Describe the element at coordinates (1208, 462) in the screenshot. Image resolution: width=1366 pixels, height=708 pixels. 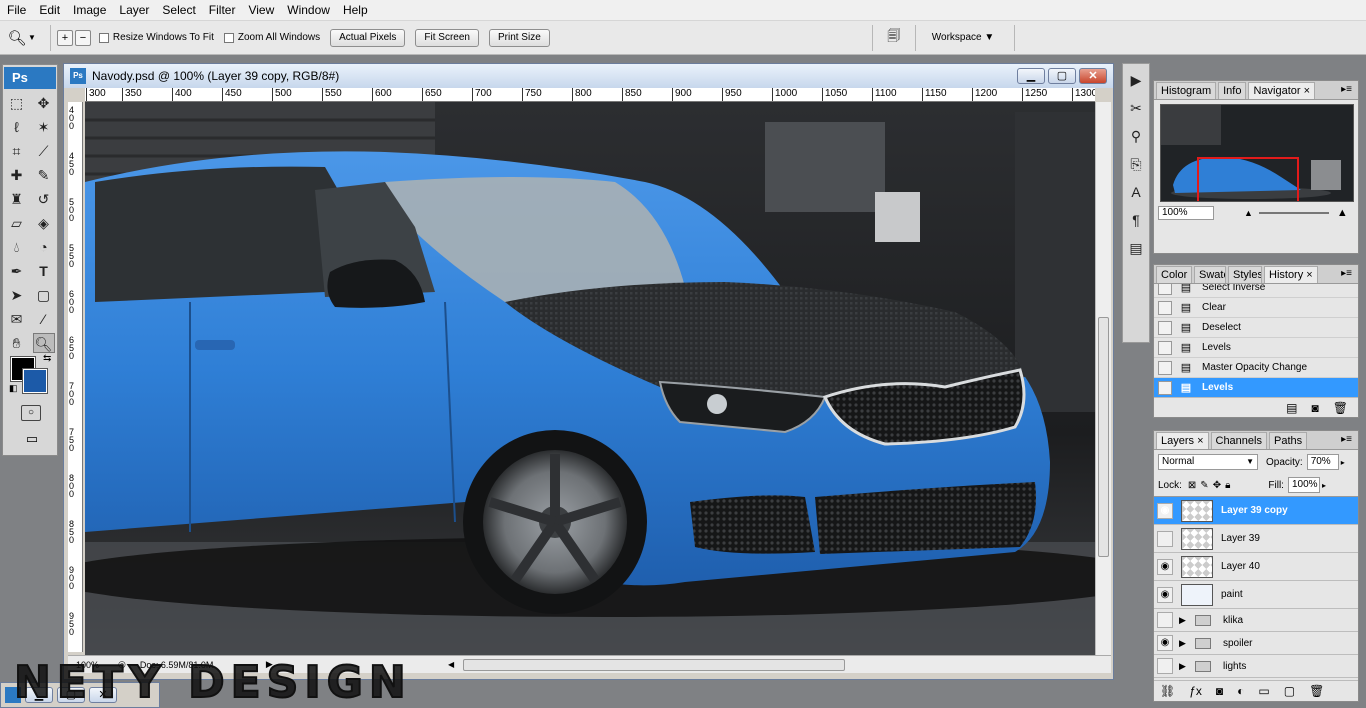
I see `blend-mode-select: Normal ▼` at that location.